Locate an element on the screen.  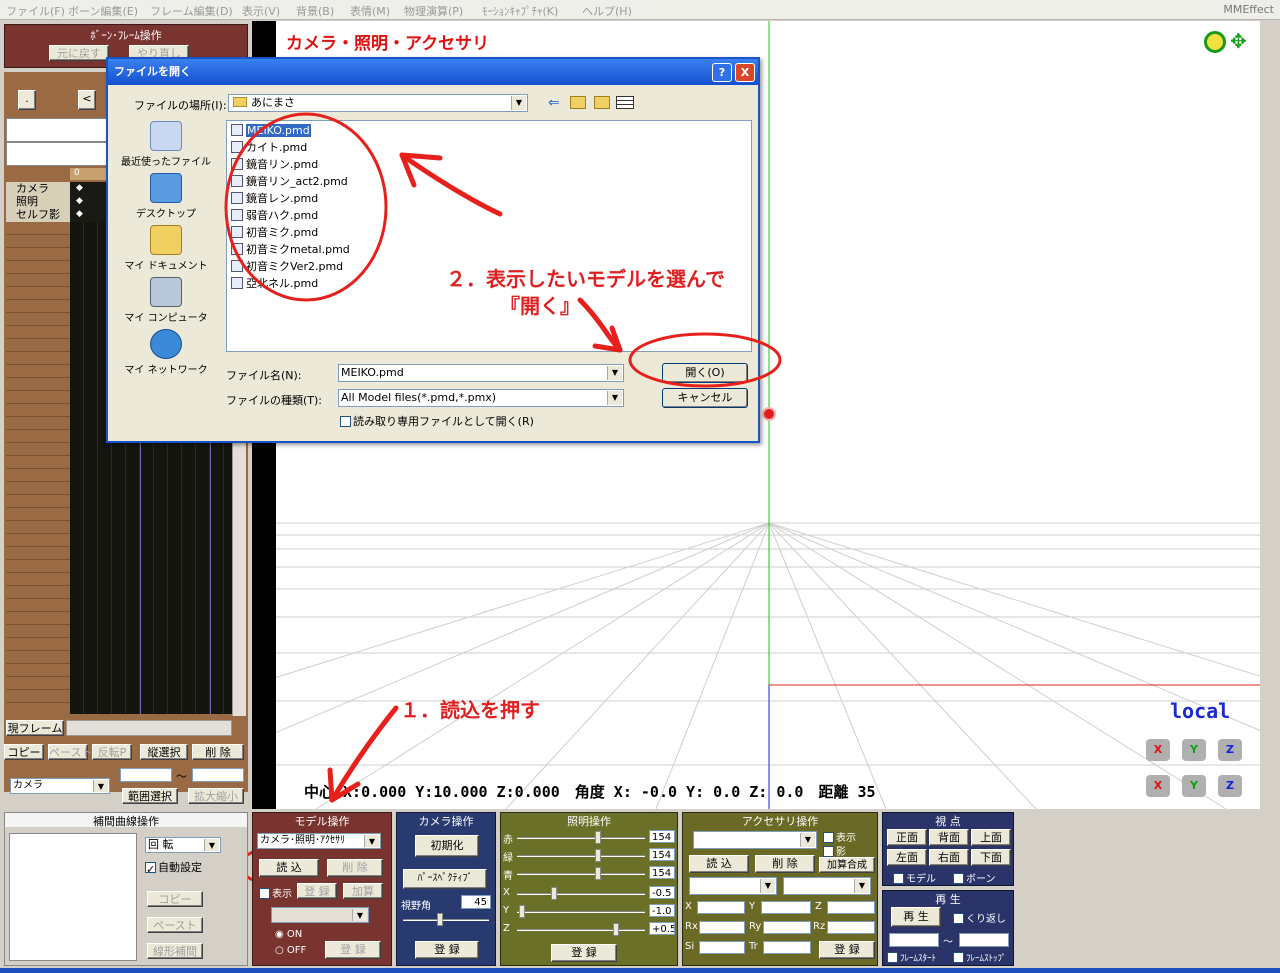
move-icon: ✥ is located at coordinates (1238, 41).